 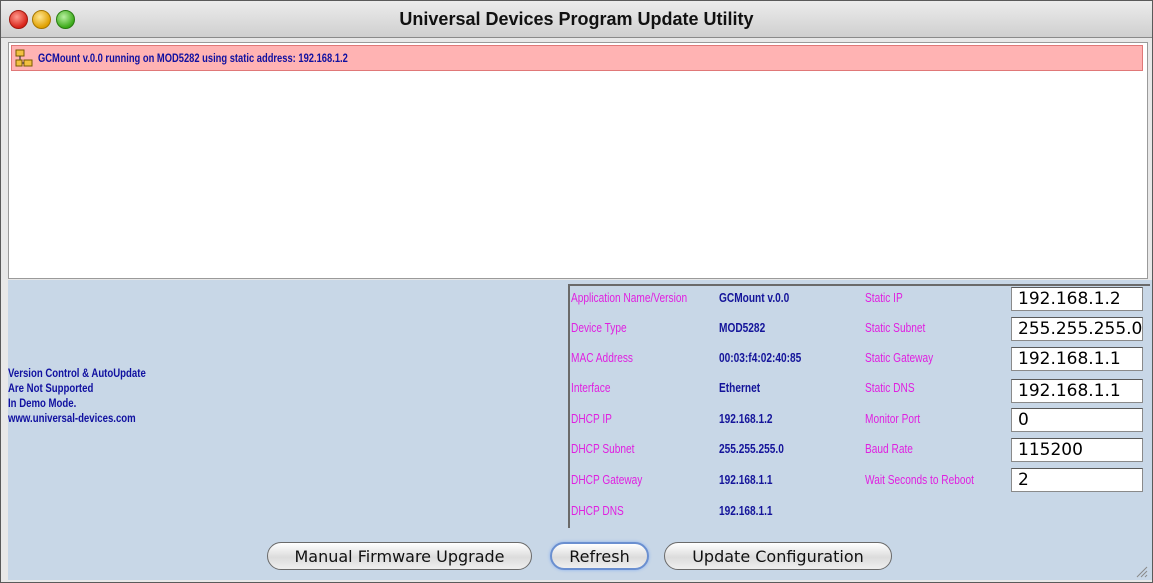 I want to click on dhcp-gateway-label: DHCP Gateway, so click(x=607, y=479).